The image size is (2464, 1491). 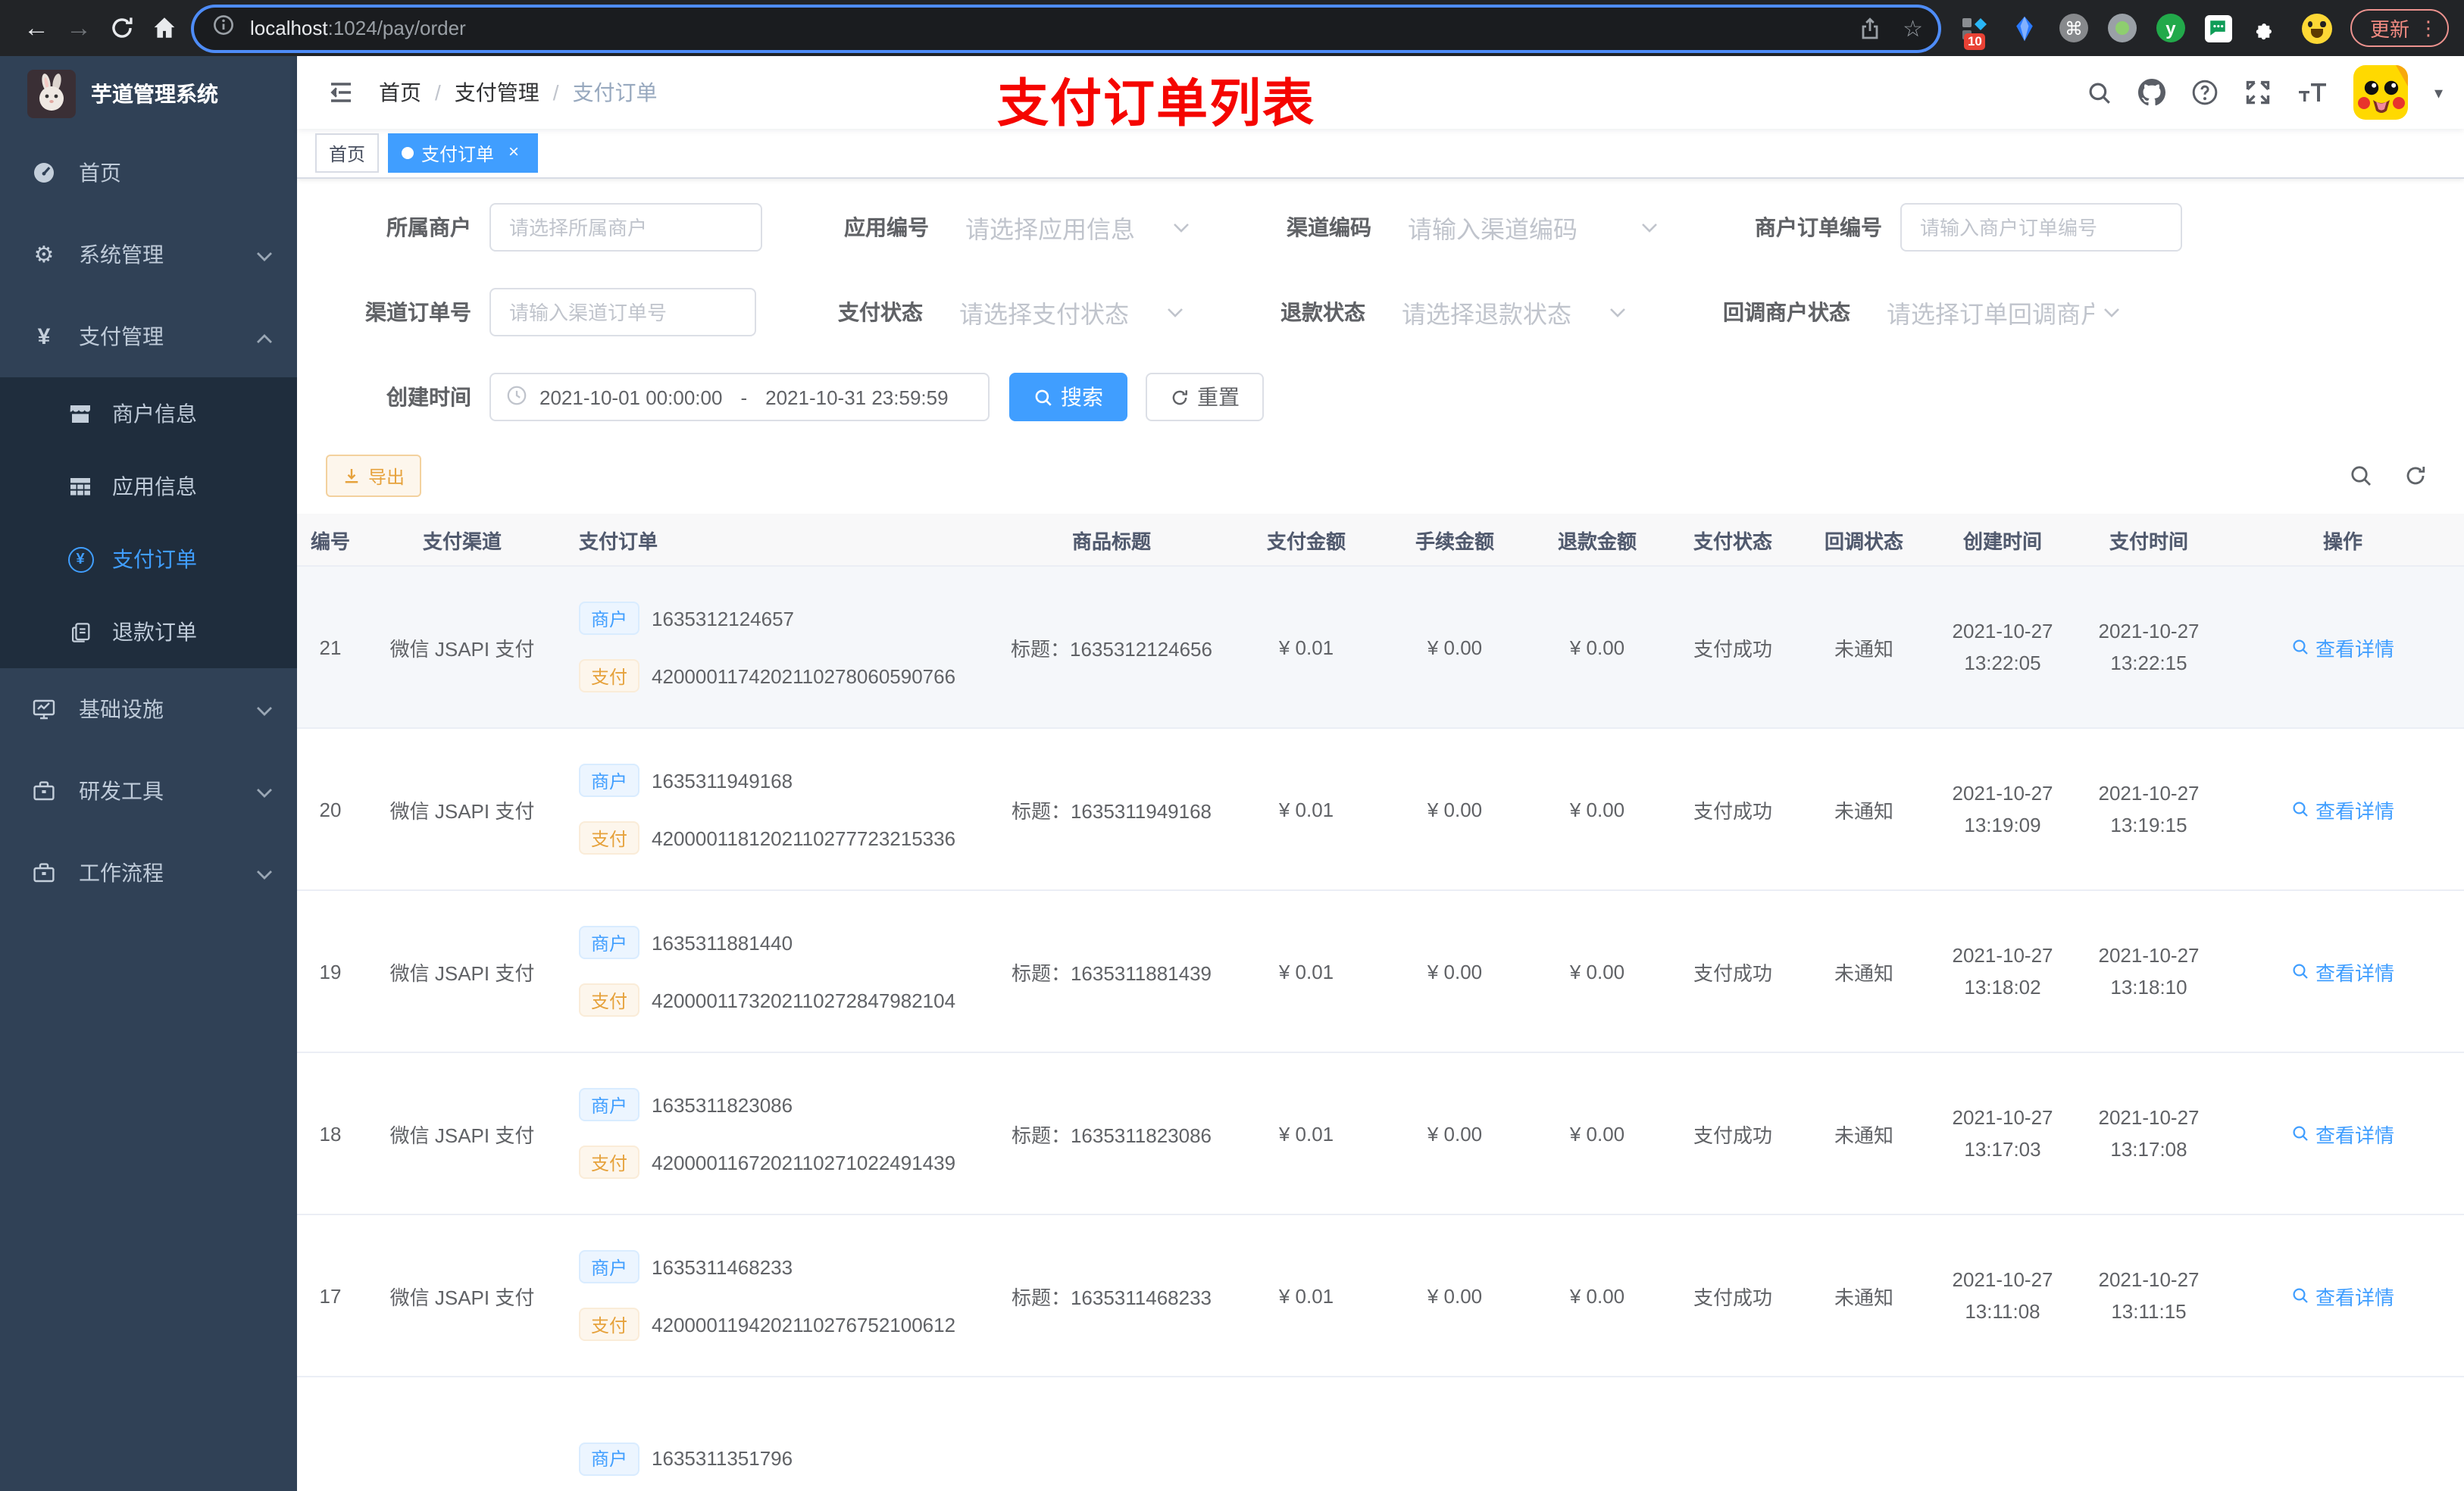 I want to click on status-badge: 支付成功, so click(x=1732, y=811).